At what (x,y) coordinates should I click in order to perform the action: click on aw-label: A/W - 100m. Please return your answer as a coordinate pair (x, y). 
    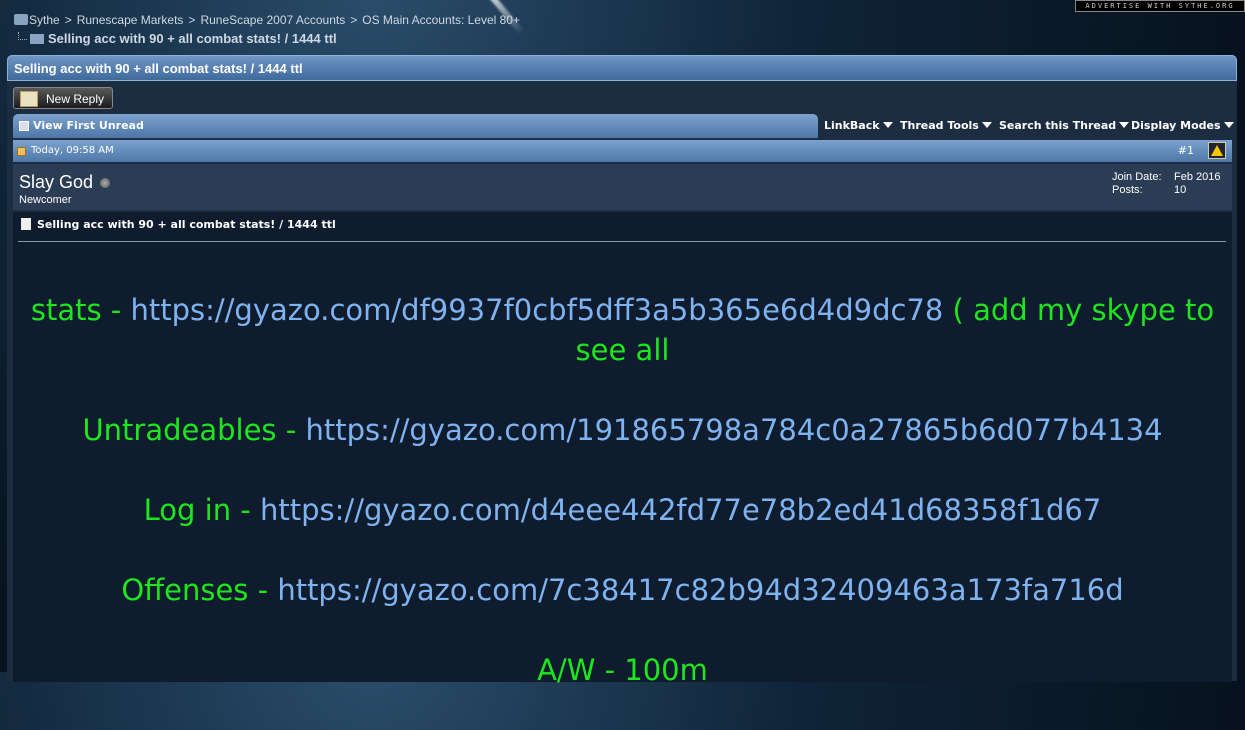
    Looking at the image, I should click on (622, 670).